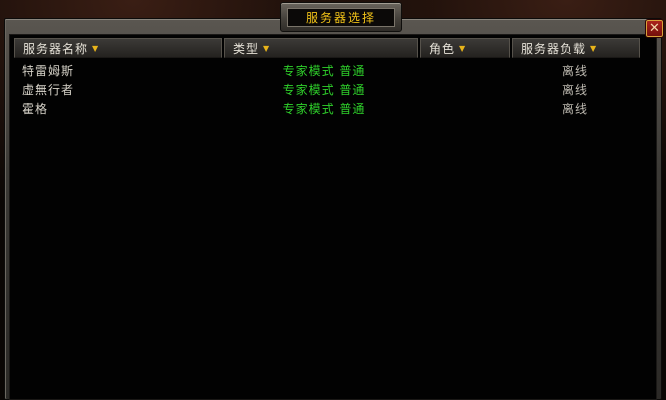 The width and height of the screenshot is (666, 400). I want to click on window-title: 服务器选择, so click(341, 17).